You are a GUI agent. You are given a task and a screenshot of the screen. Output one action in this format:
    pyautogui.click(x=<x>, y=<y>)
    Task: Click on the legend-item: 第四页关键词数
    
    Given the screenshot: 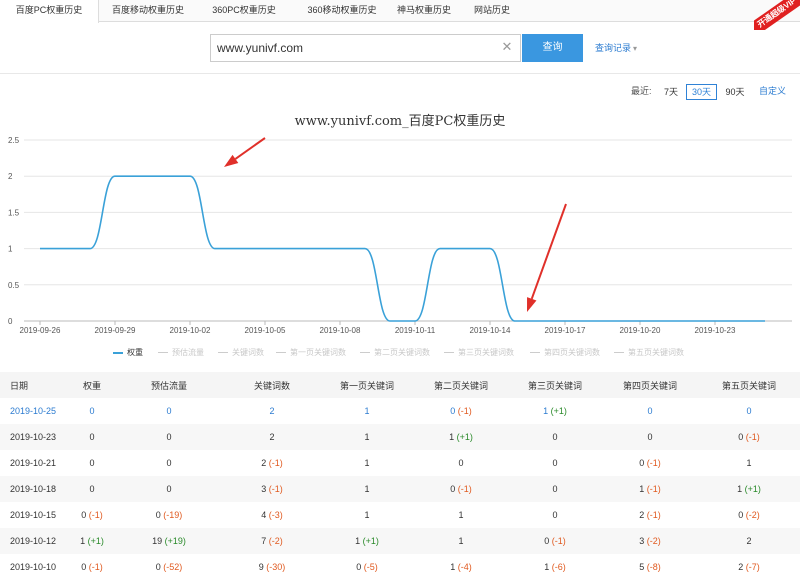 What is the action you would take?
    pyautogui.click(x=565, y=353)
    